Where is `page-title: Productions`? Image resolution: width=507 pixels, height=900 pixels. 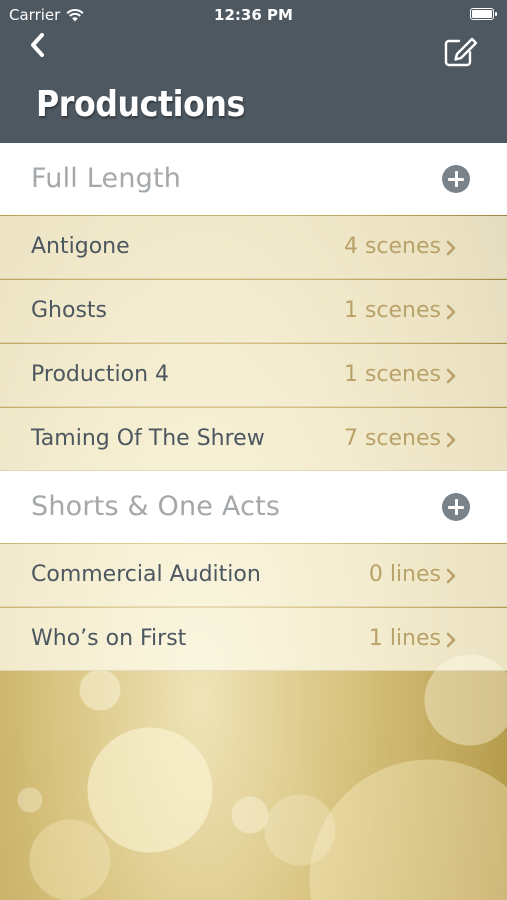 page-title: Productions is located at coordinates (140, 104).